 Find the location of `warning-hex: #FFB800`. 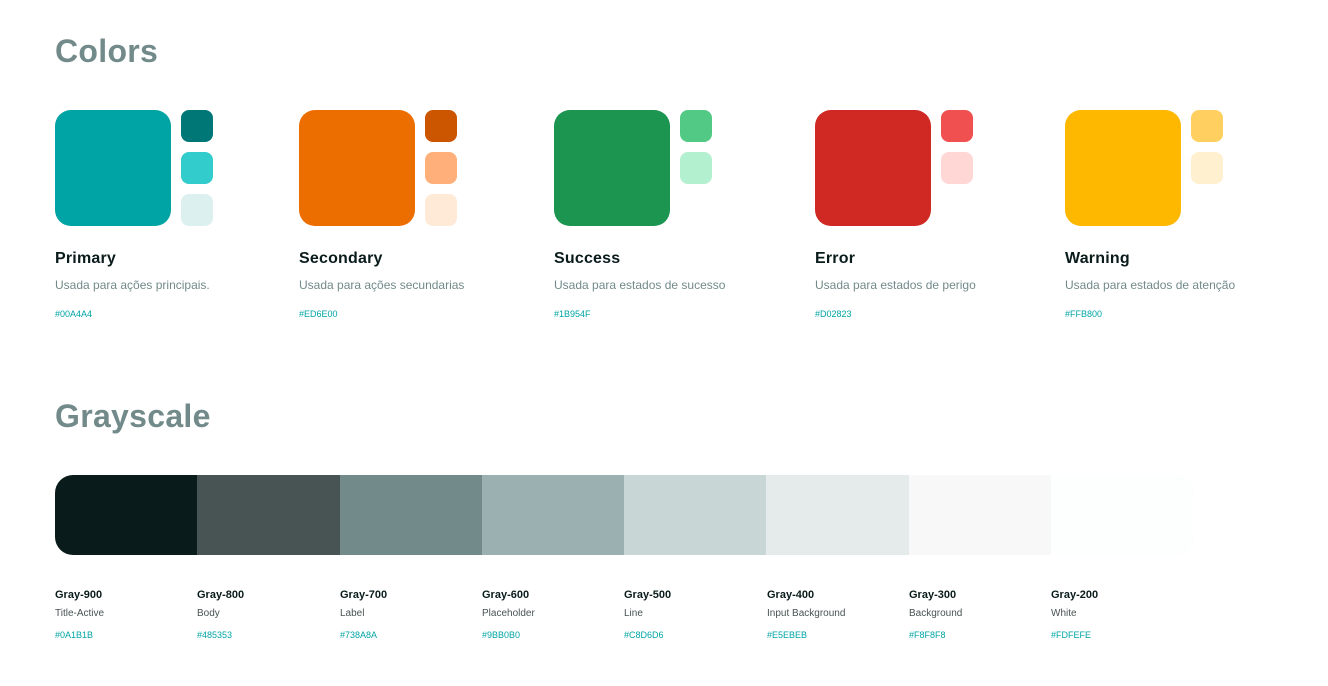

warning-hex: #FFB800 is located at coordinates (1084, 314).